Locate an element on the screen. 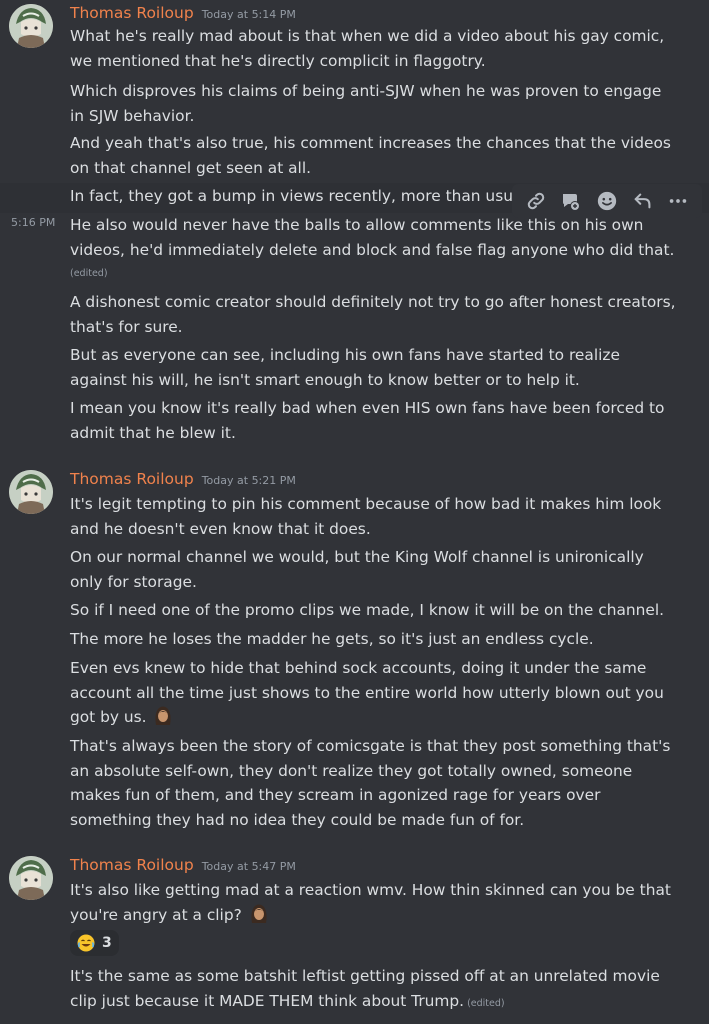 The image size is (709, 1024). message-timestamp: Today at 5:14 PM is located at coordinates (249, 14).